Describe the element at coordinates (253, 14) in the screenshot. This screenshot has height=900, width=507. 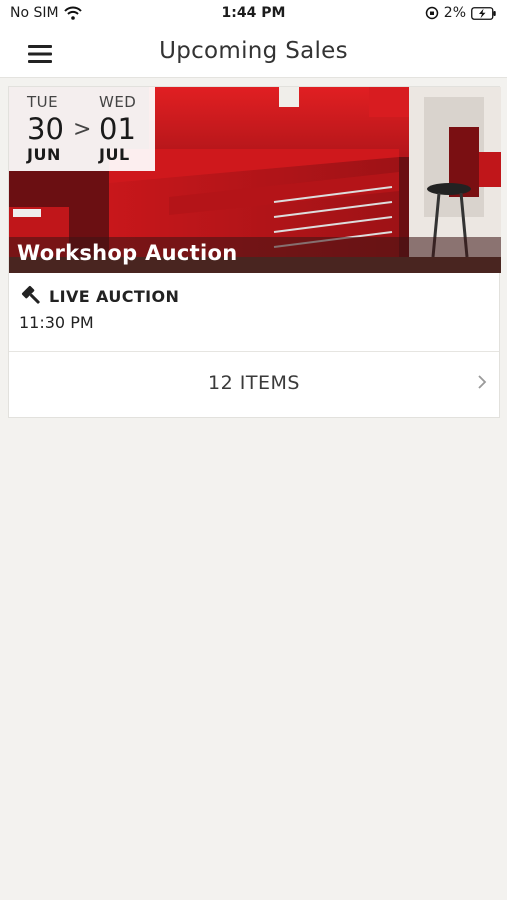
I see `status-bar: No SIM 1:44 PM 2%` at that location.